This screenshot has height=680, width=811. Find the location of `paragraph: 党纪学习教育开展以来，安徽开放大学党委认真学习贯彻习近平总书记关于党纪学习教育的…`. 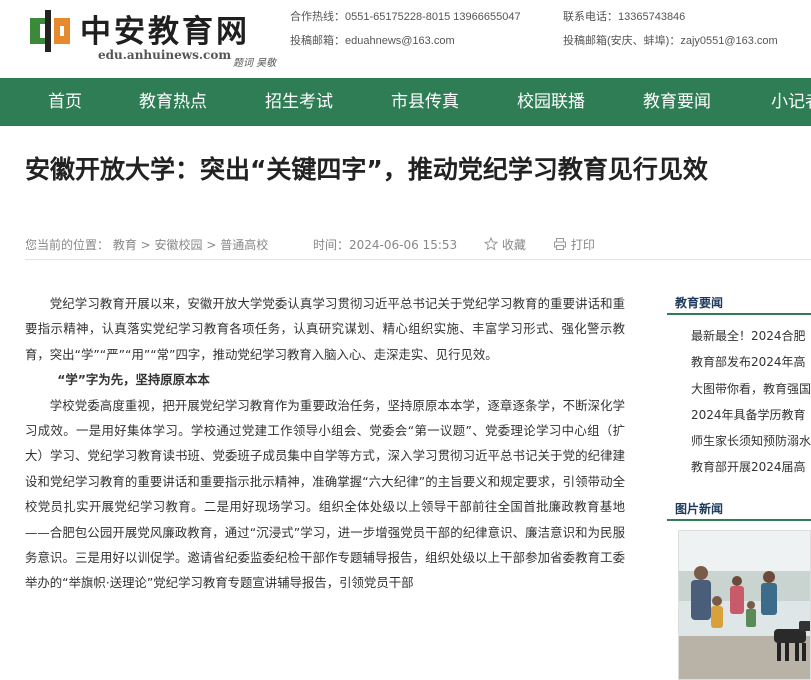

paragraph: 党纪学习教育开展以来，安徽开放大学党委认真学习贯彻习近平总书记关于党纪学习教育的… is located at coordinates (325, 329).